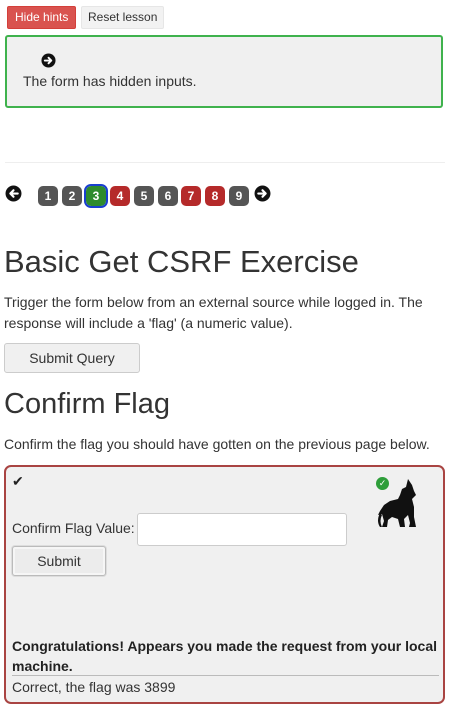 This screenshot has height=708, width=455. Describe the element at coordinates (73, 528) in the screenshot. I see `confirm-flag-label: Confirm Flag Value:` at that location.